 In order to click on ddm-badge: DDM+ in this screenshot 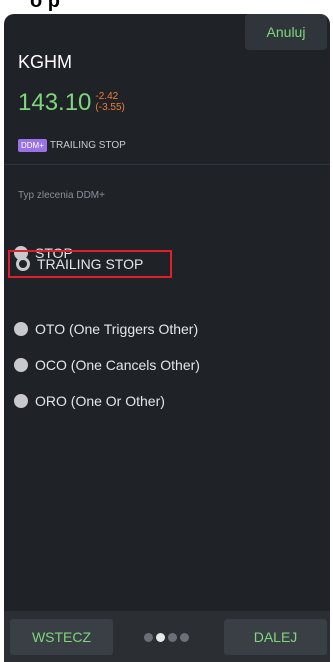, I will do `click(32, 145)`.